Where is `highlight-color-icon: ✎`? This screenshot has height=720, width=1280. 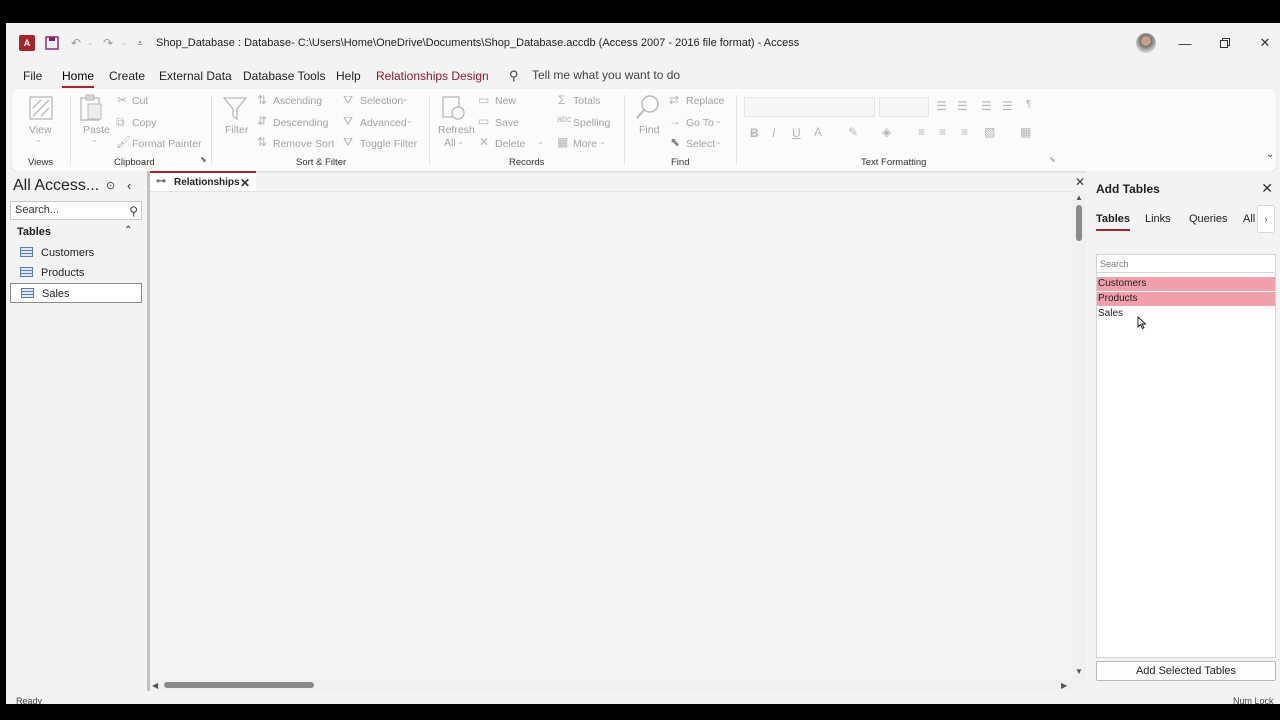 highlight-color-icon: ✎ is located at coordinates (853, 132).